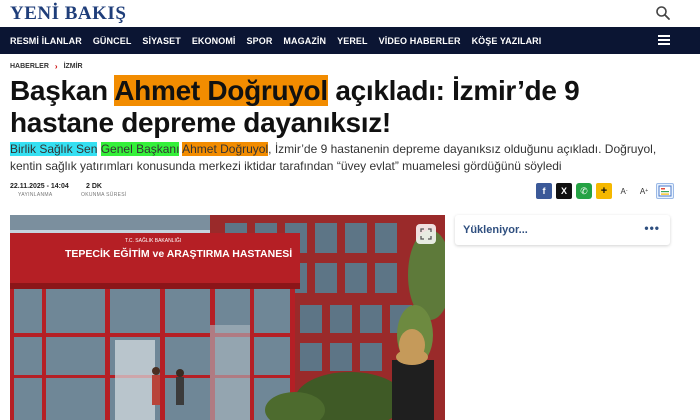 The height and width of the screenshot is (420, 700). Describe the element at coordinates (304, 41) in the screenshot. I see `nav-item-magazin: MAGAZİN` at that location.